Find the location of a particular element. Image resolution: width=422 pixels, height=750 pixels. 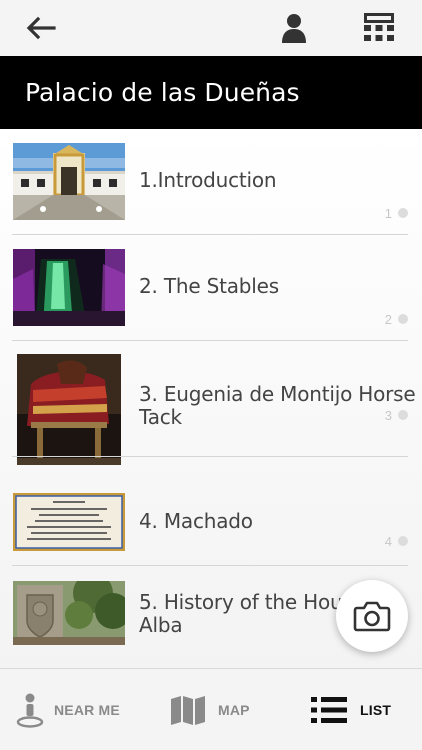

list-item: 1.Introduction 1 is located at coordinates (211, 182).